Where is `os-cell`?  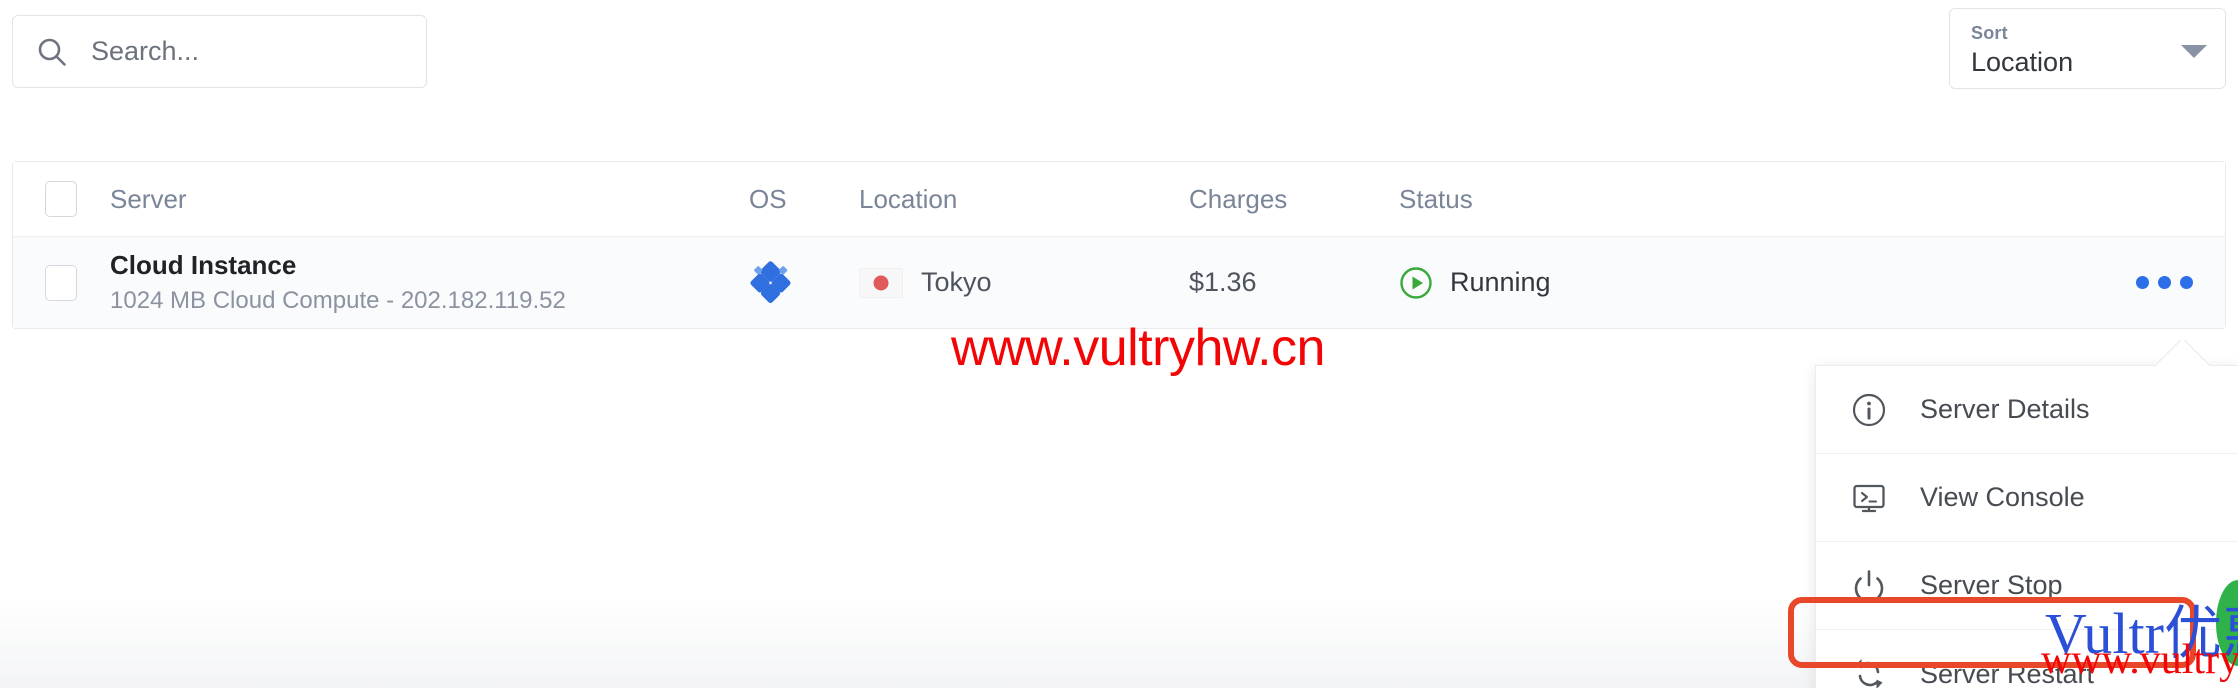 os-cell is located at coordinates (804, 282).